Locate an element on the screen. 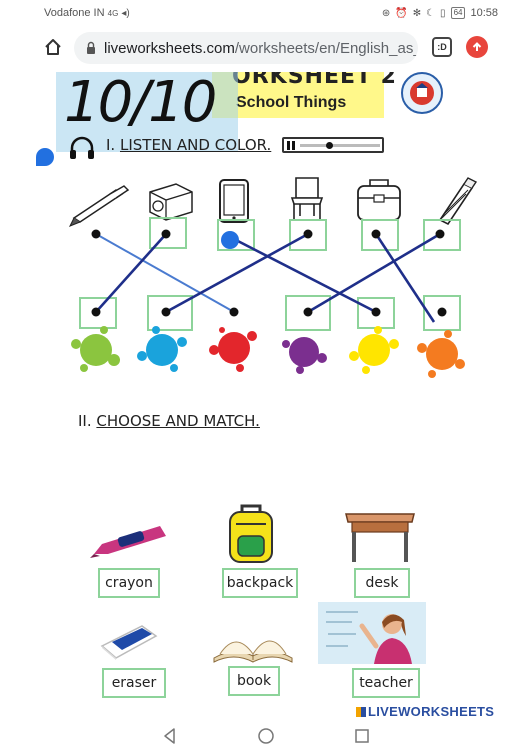 The image size is (532, 752). back-icon is located at coordinates (170, 736).